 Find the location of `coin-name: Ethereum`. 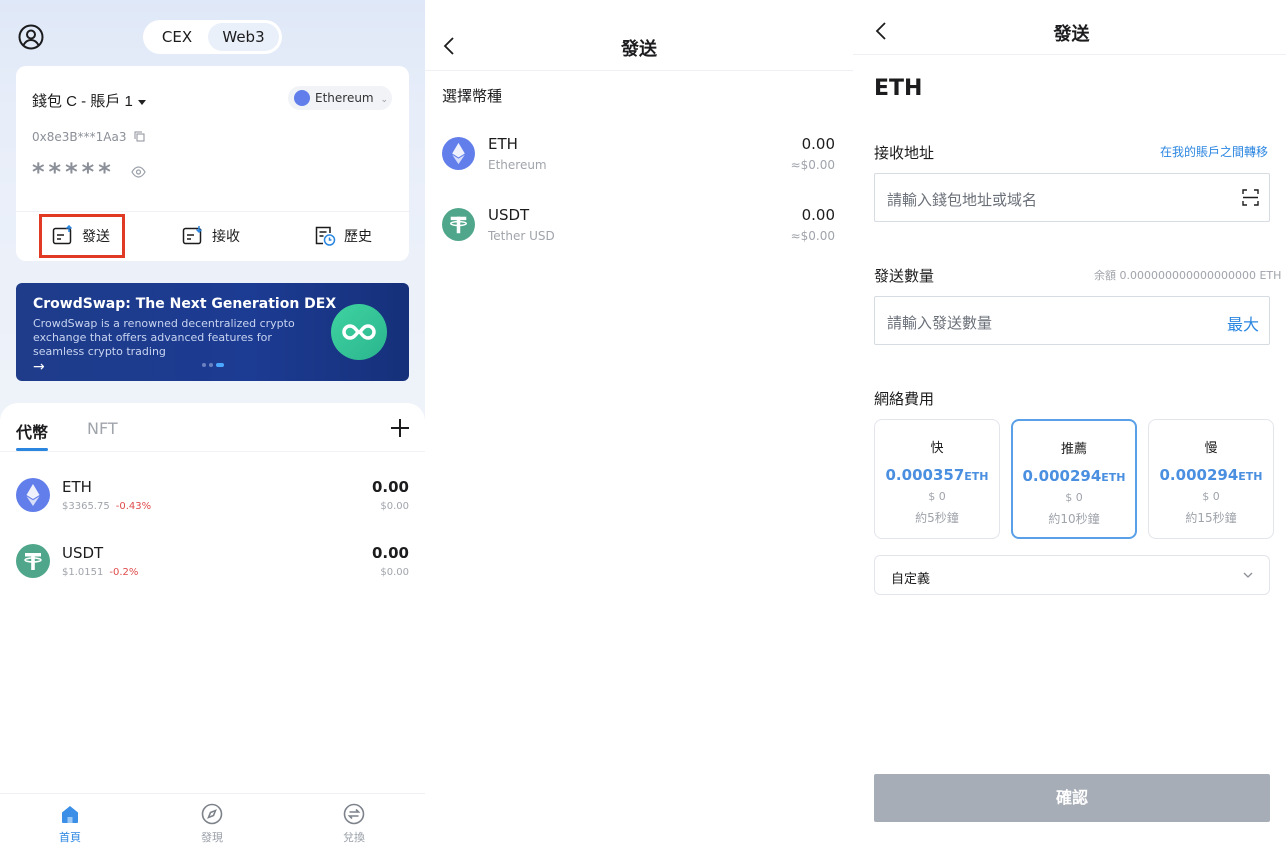

coin-name: Ethereum is located at coordinates (517, 165).